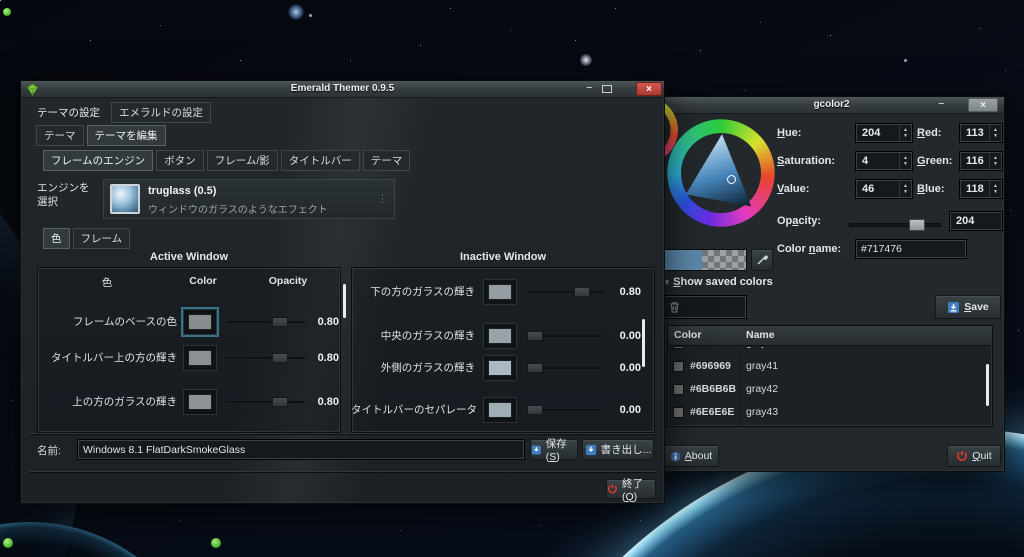 This screenshot has height=557, width=1024. I want to click on saturation-spinbox: 4 ▲ ▼, so click(884, 161).